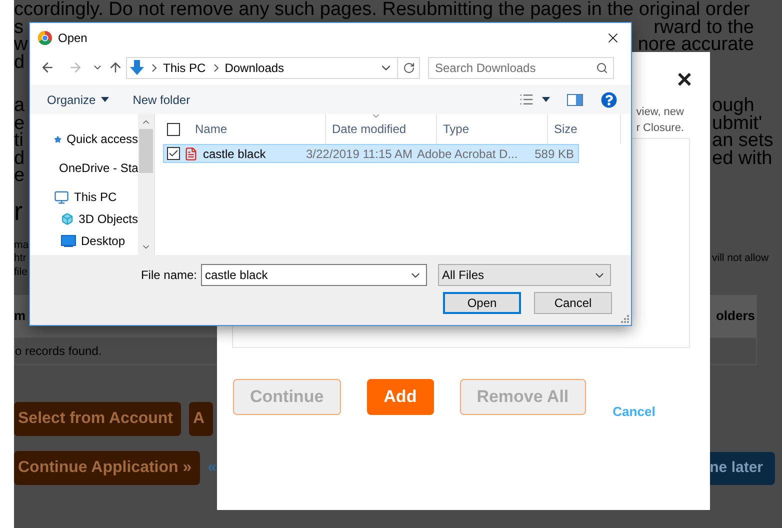 This screenshot has width=782, height=528. Describe the element at coordinates (382, 9) in the screenshot. I see `page-text: ccordingly. Do not remove any such pages. Resubmitting the pages in the original order` at that location.